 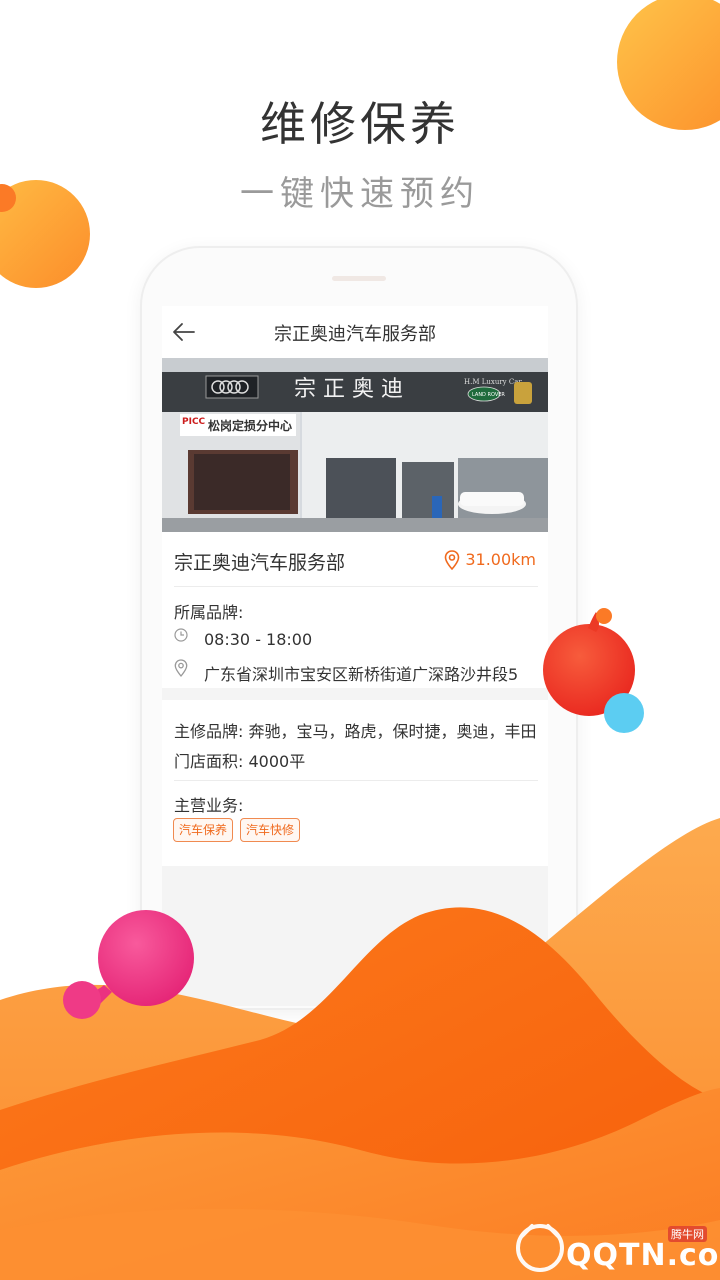 I want to click on svg-text: PICC, so click(x=194, y=422).